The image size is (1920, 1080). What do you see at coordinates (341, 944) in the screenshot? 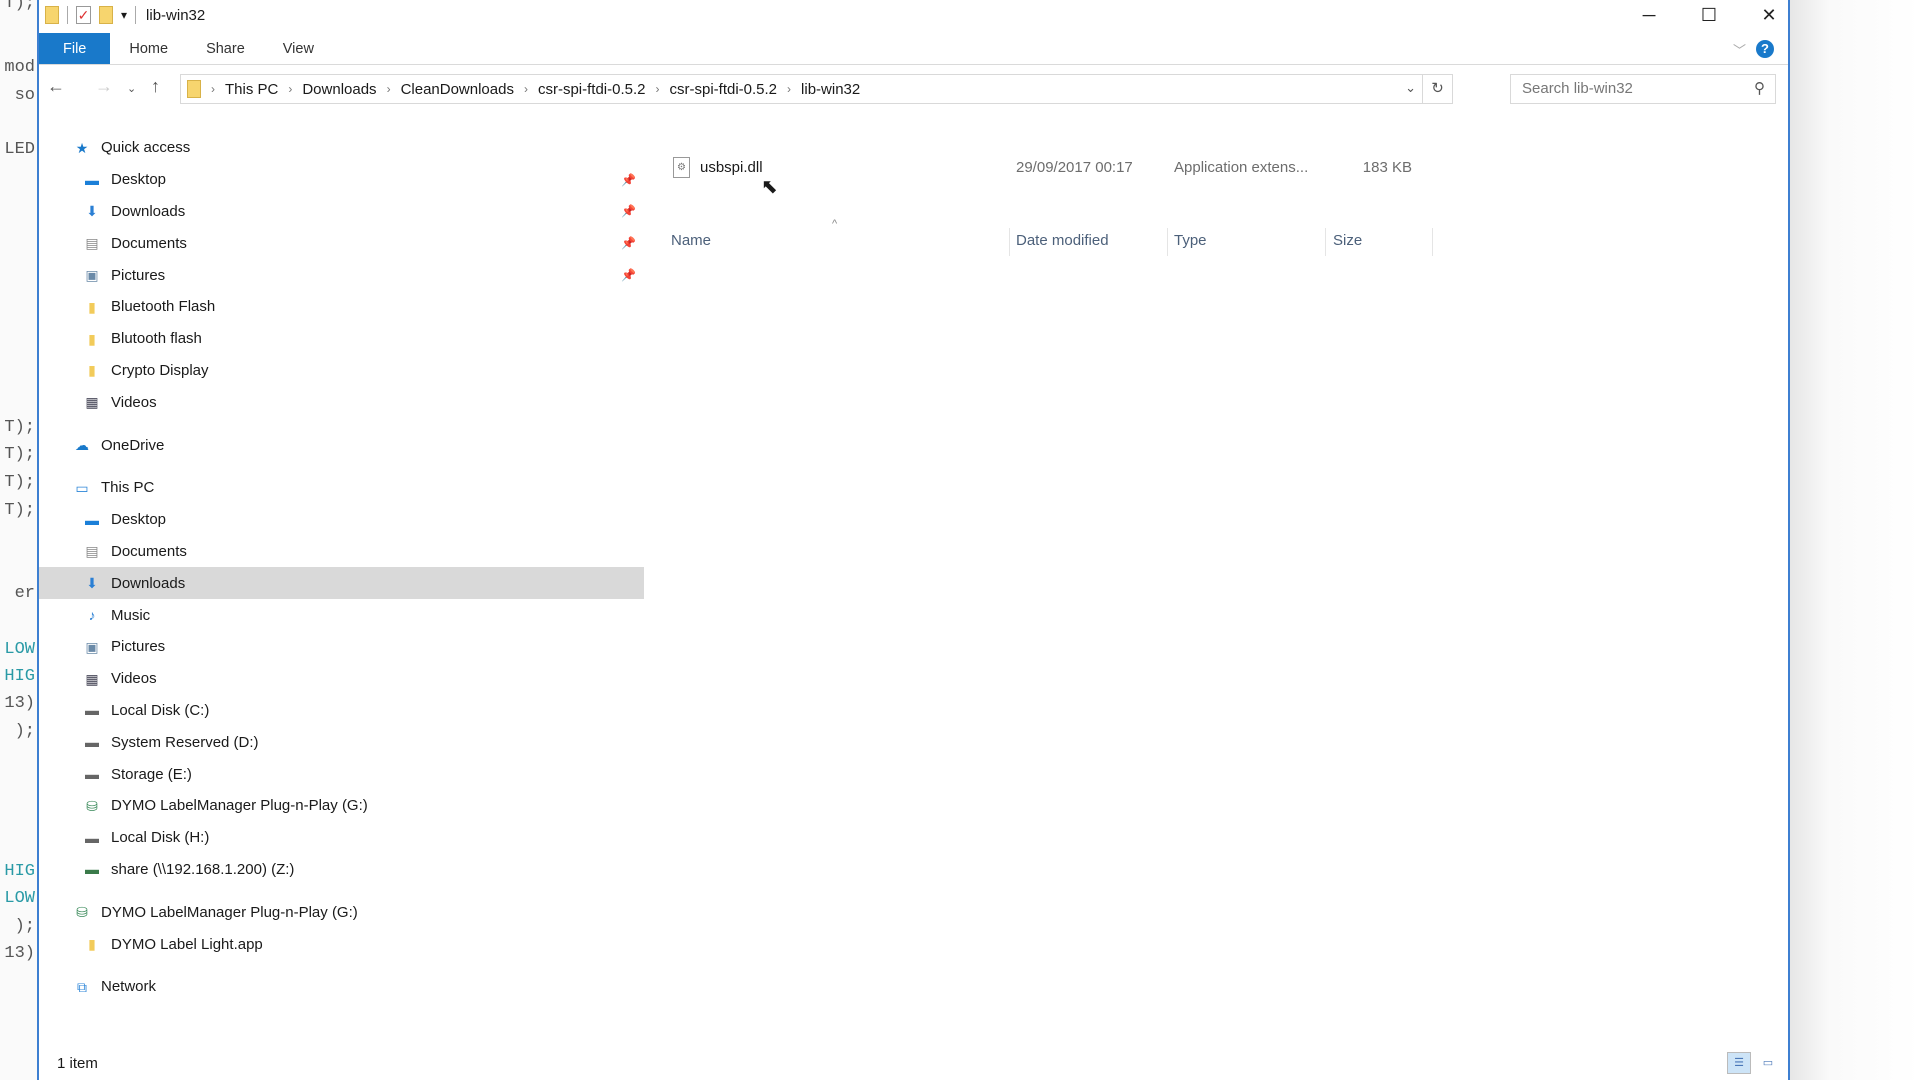
I see `sidebar-item: ▮ DYMO Label Light.app` at bounding box center [341, 944].